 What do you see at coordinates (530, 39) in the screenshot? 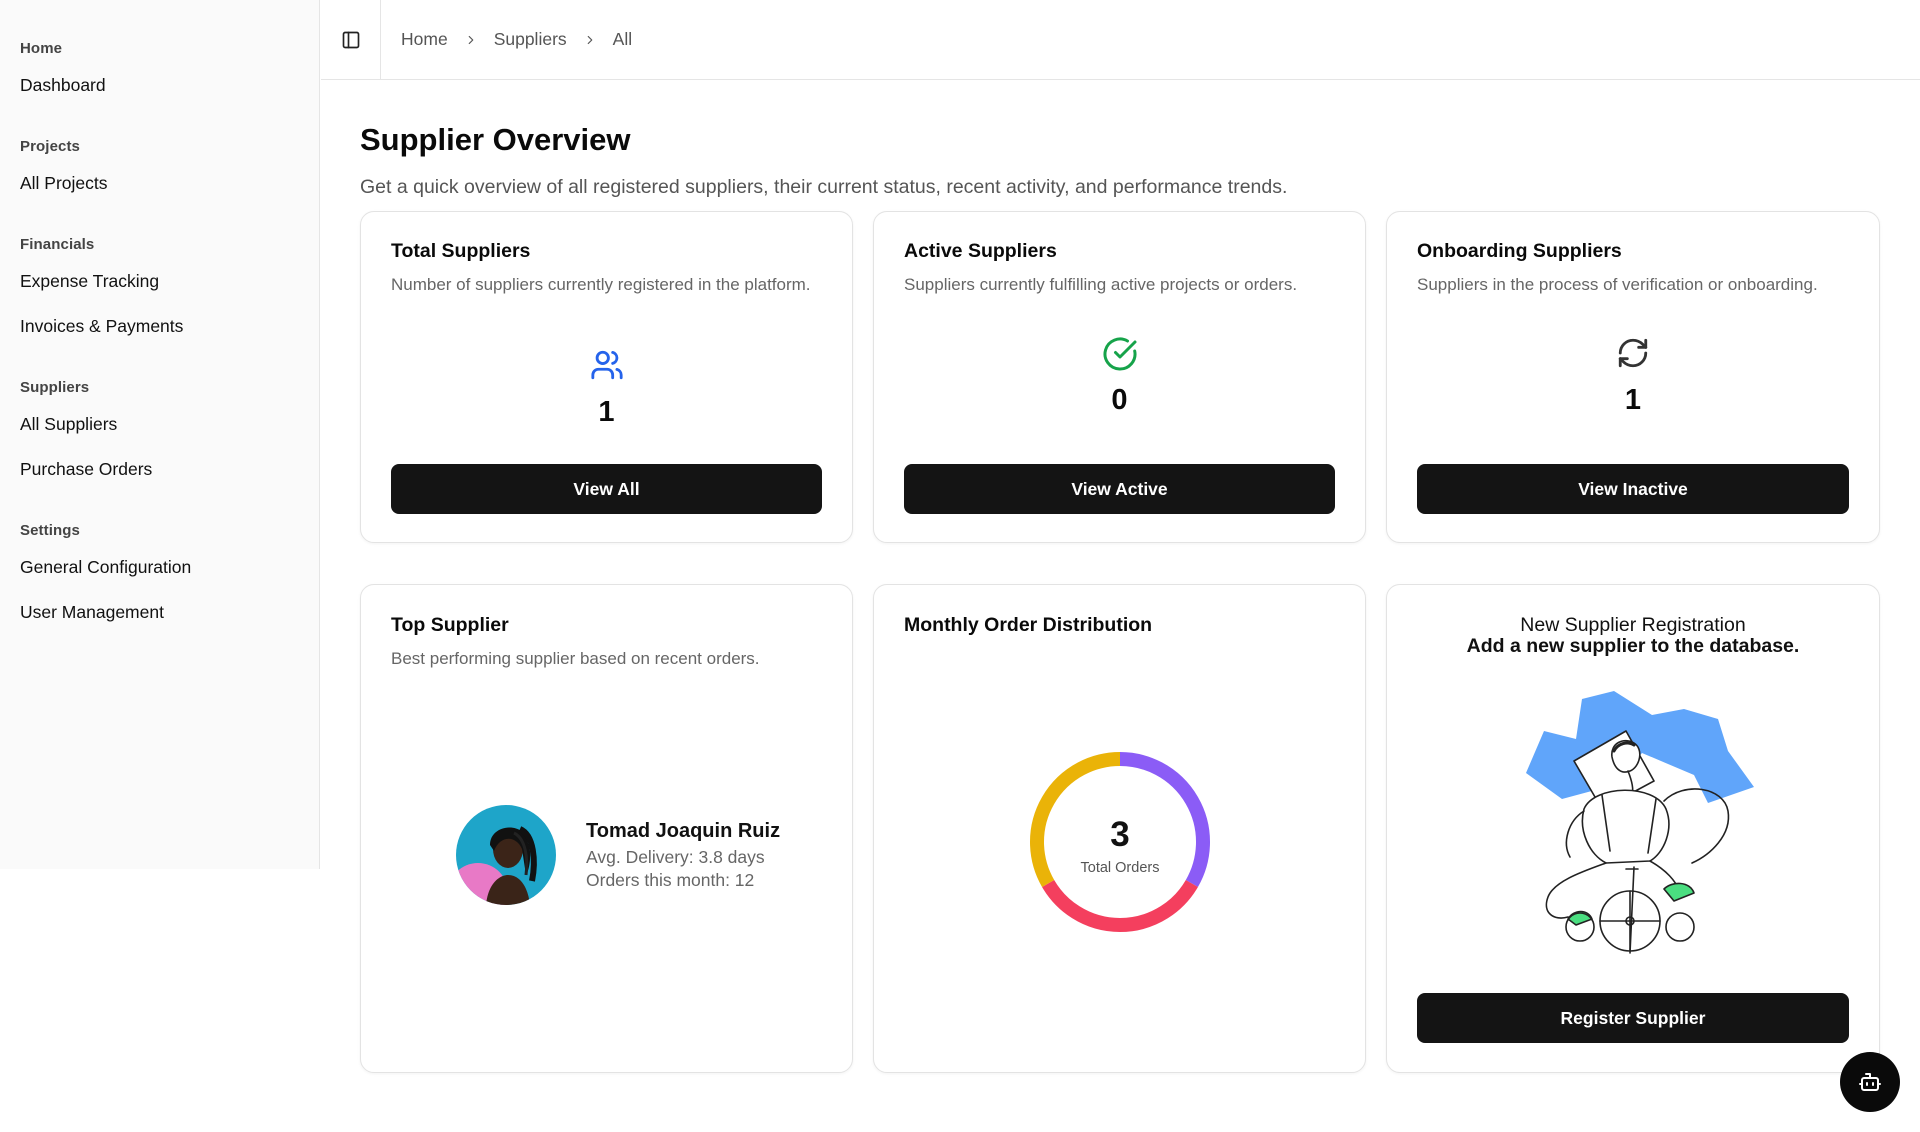
I see `breadcrumb-suppliers: Suppliers` at bounding box center [530, 39].